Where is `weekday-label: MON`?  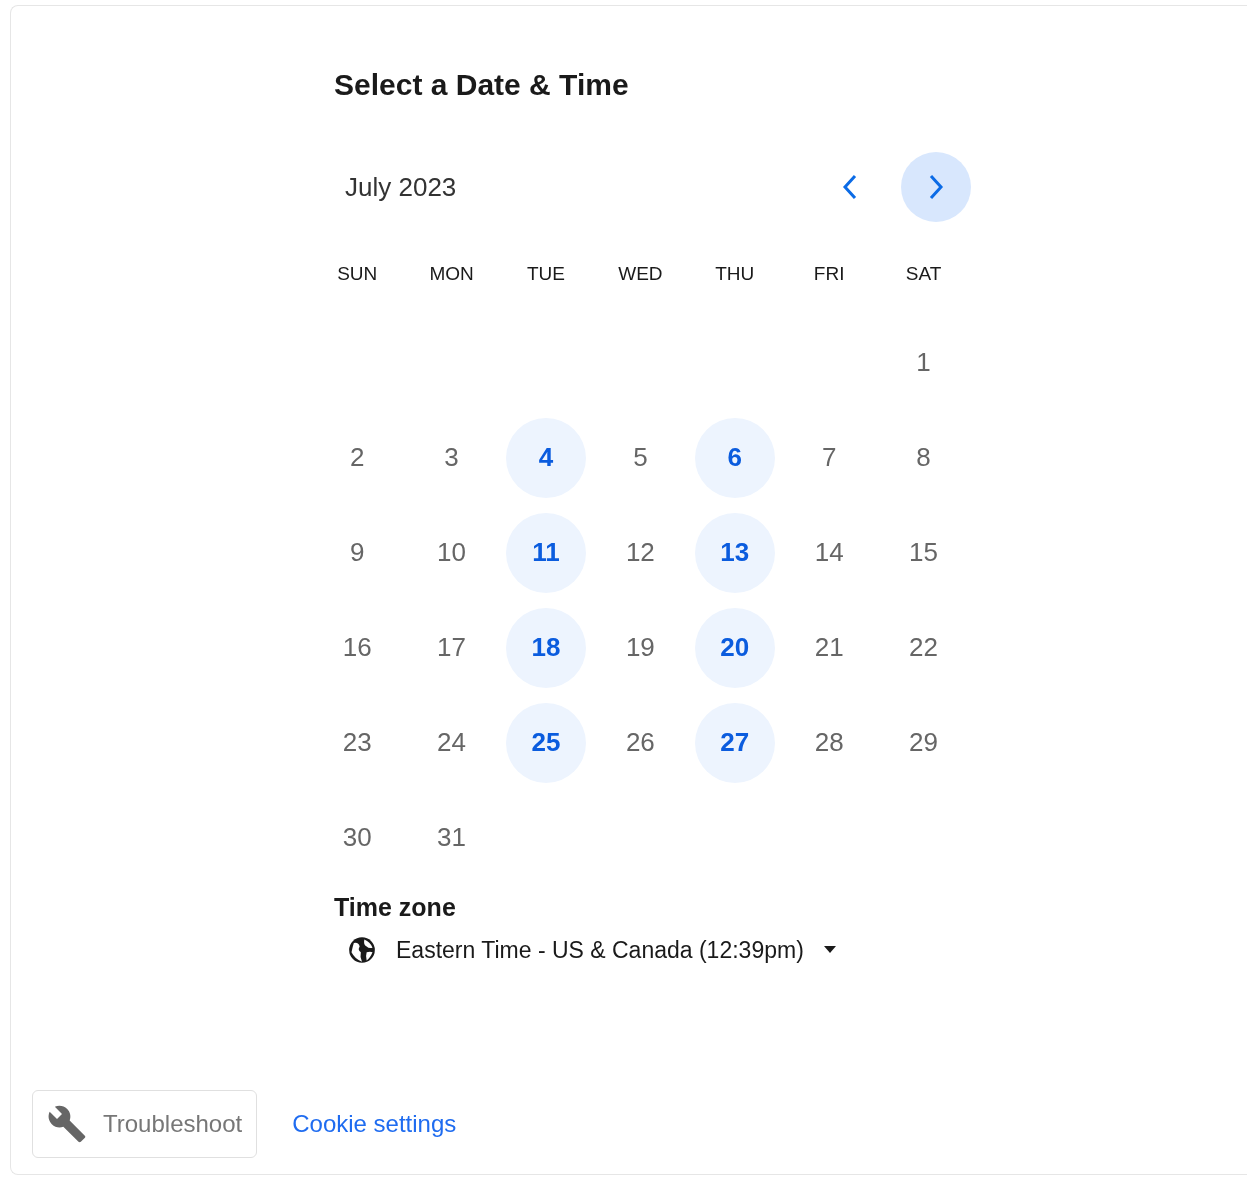
weekday-label: MON is located at coordinates (451, 274).